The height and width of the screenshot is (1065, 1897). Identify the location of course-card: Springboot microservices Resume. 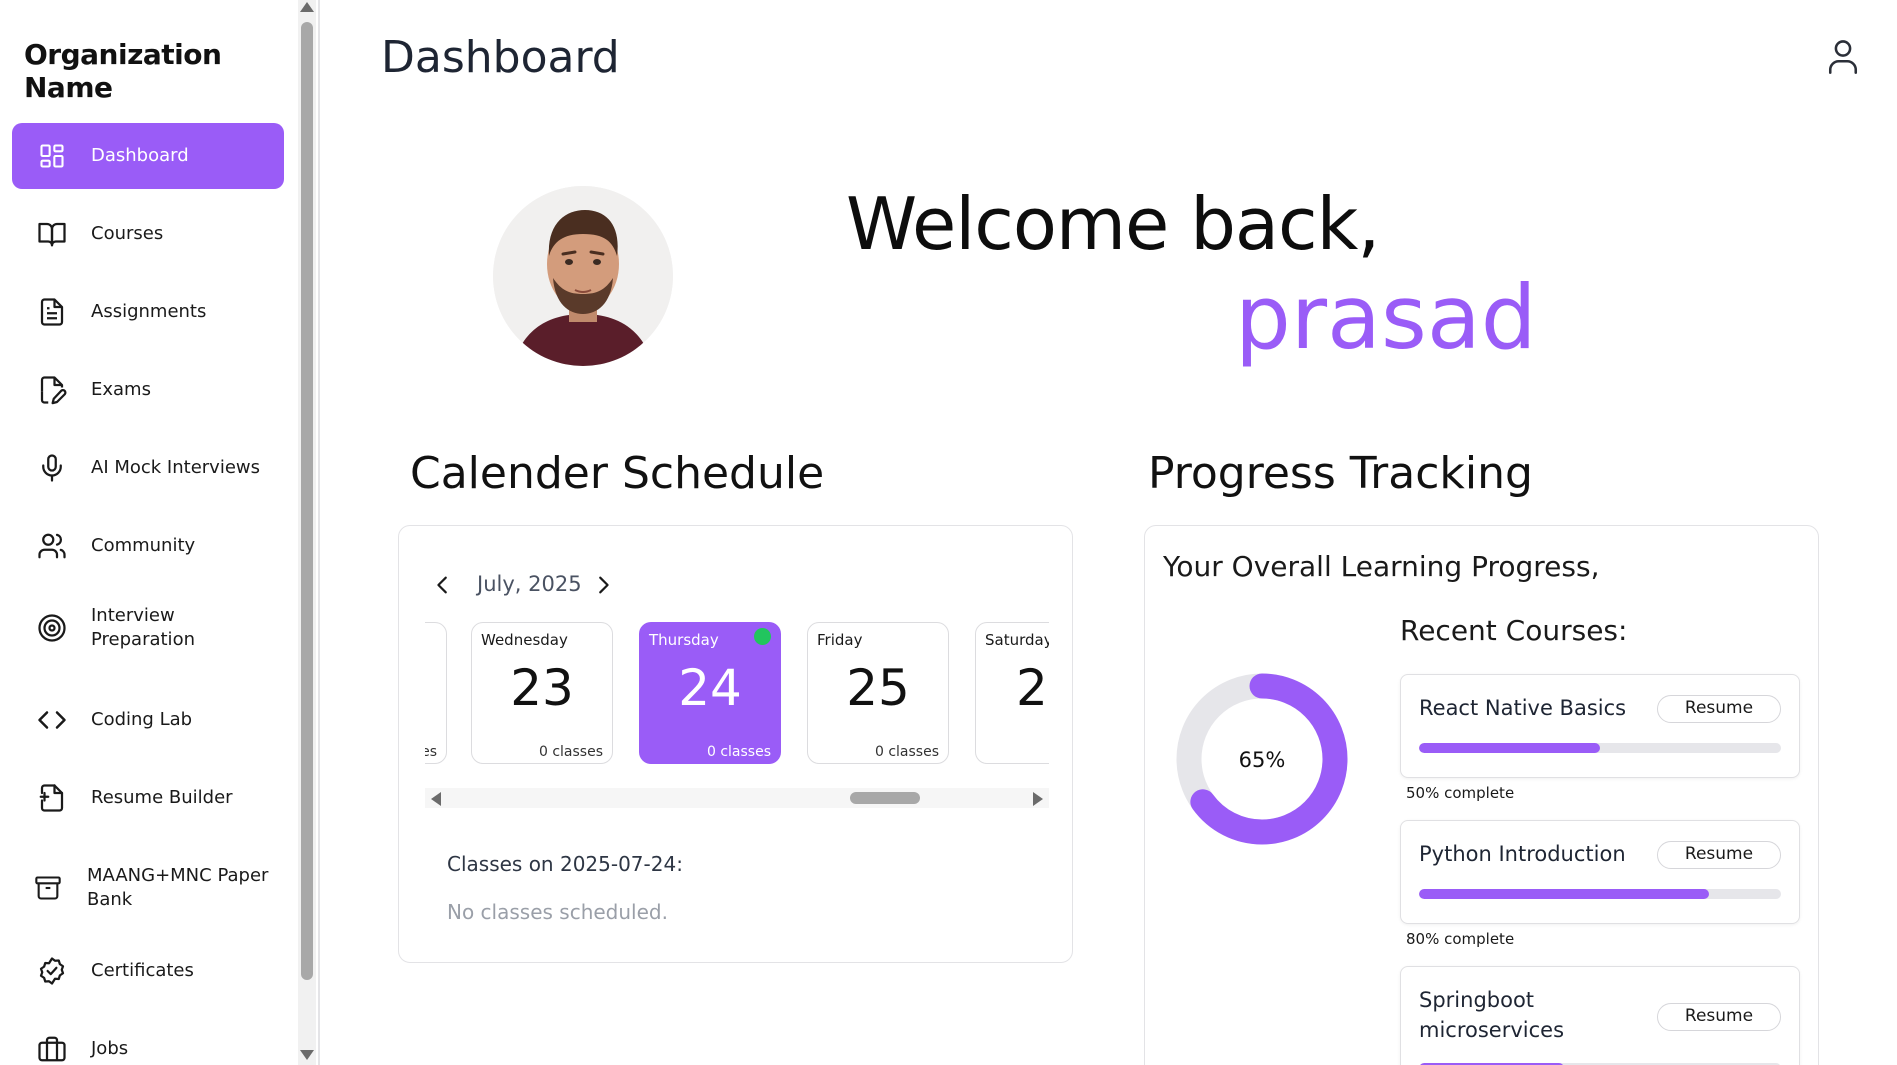
(1600, 1015).